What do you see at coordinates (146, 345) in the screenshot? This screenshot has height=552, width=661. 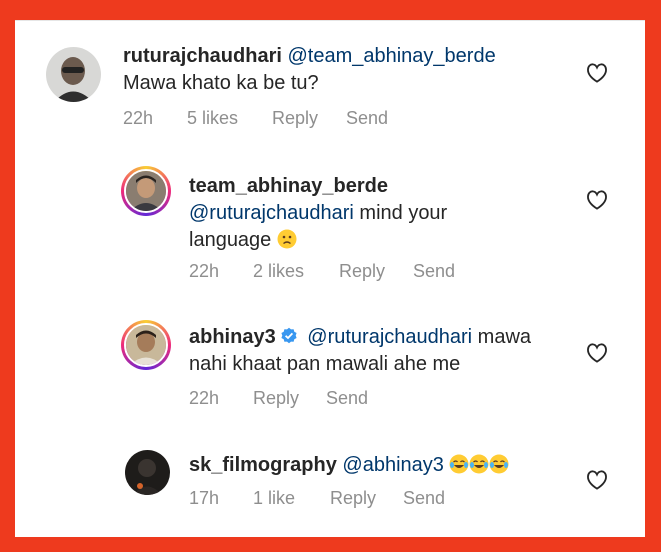 I see `avatar-abhinay3` at bounding box center [146, 345].